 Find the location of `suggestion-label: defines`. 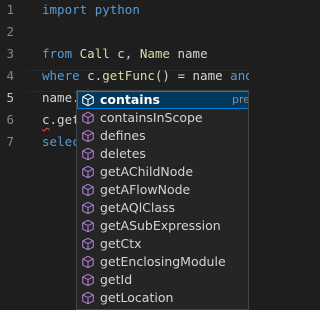

suggestion-label: defines is located at coordinates (123, 135).